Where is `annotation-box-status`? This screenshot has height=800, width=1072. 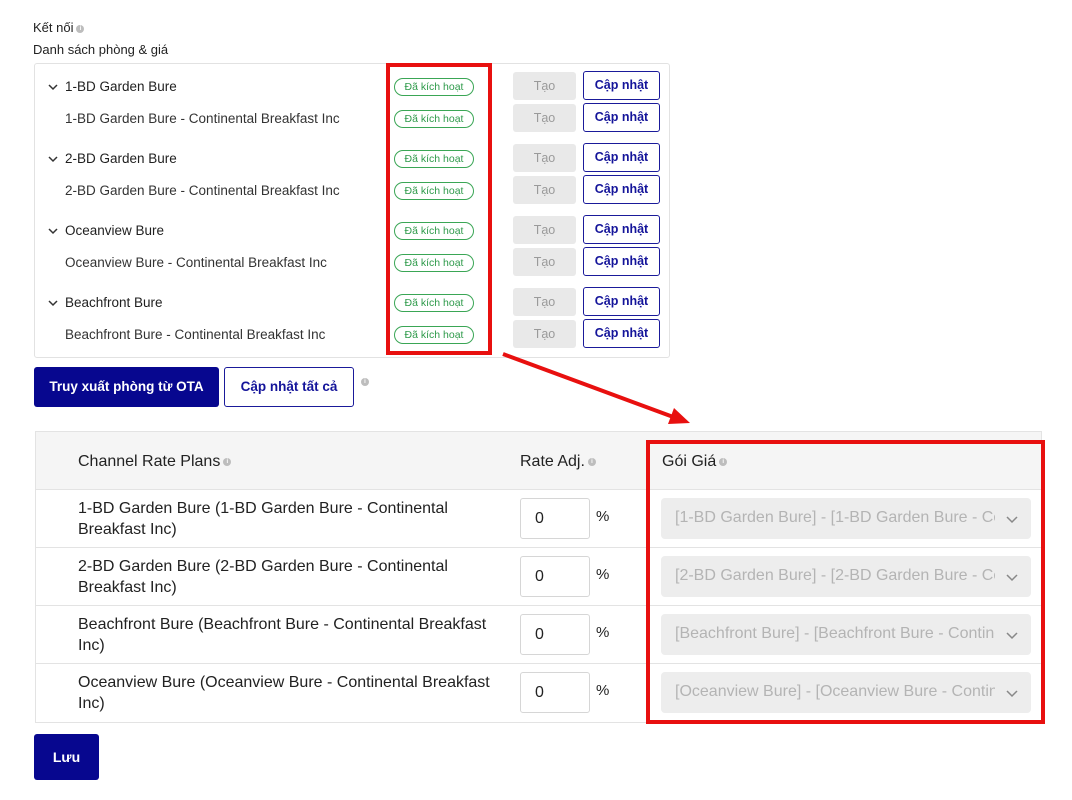
annotation-box-status is located at coordinates (439, 209).